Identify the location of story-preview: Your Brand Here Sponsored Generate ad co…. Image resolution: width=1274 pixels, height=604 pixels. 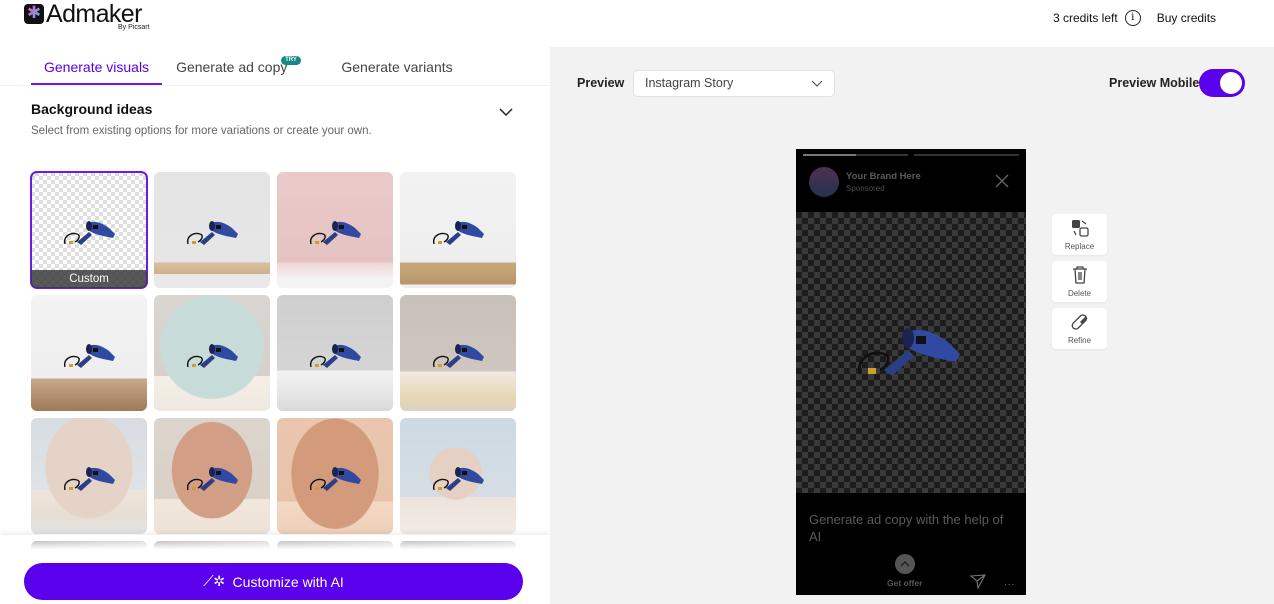
(911, 372).